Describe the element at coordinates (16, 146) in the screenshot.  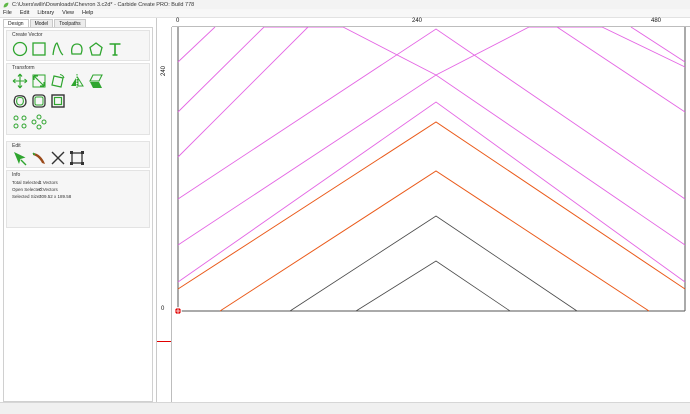
I see `edit-title: Edit` at that location.